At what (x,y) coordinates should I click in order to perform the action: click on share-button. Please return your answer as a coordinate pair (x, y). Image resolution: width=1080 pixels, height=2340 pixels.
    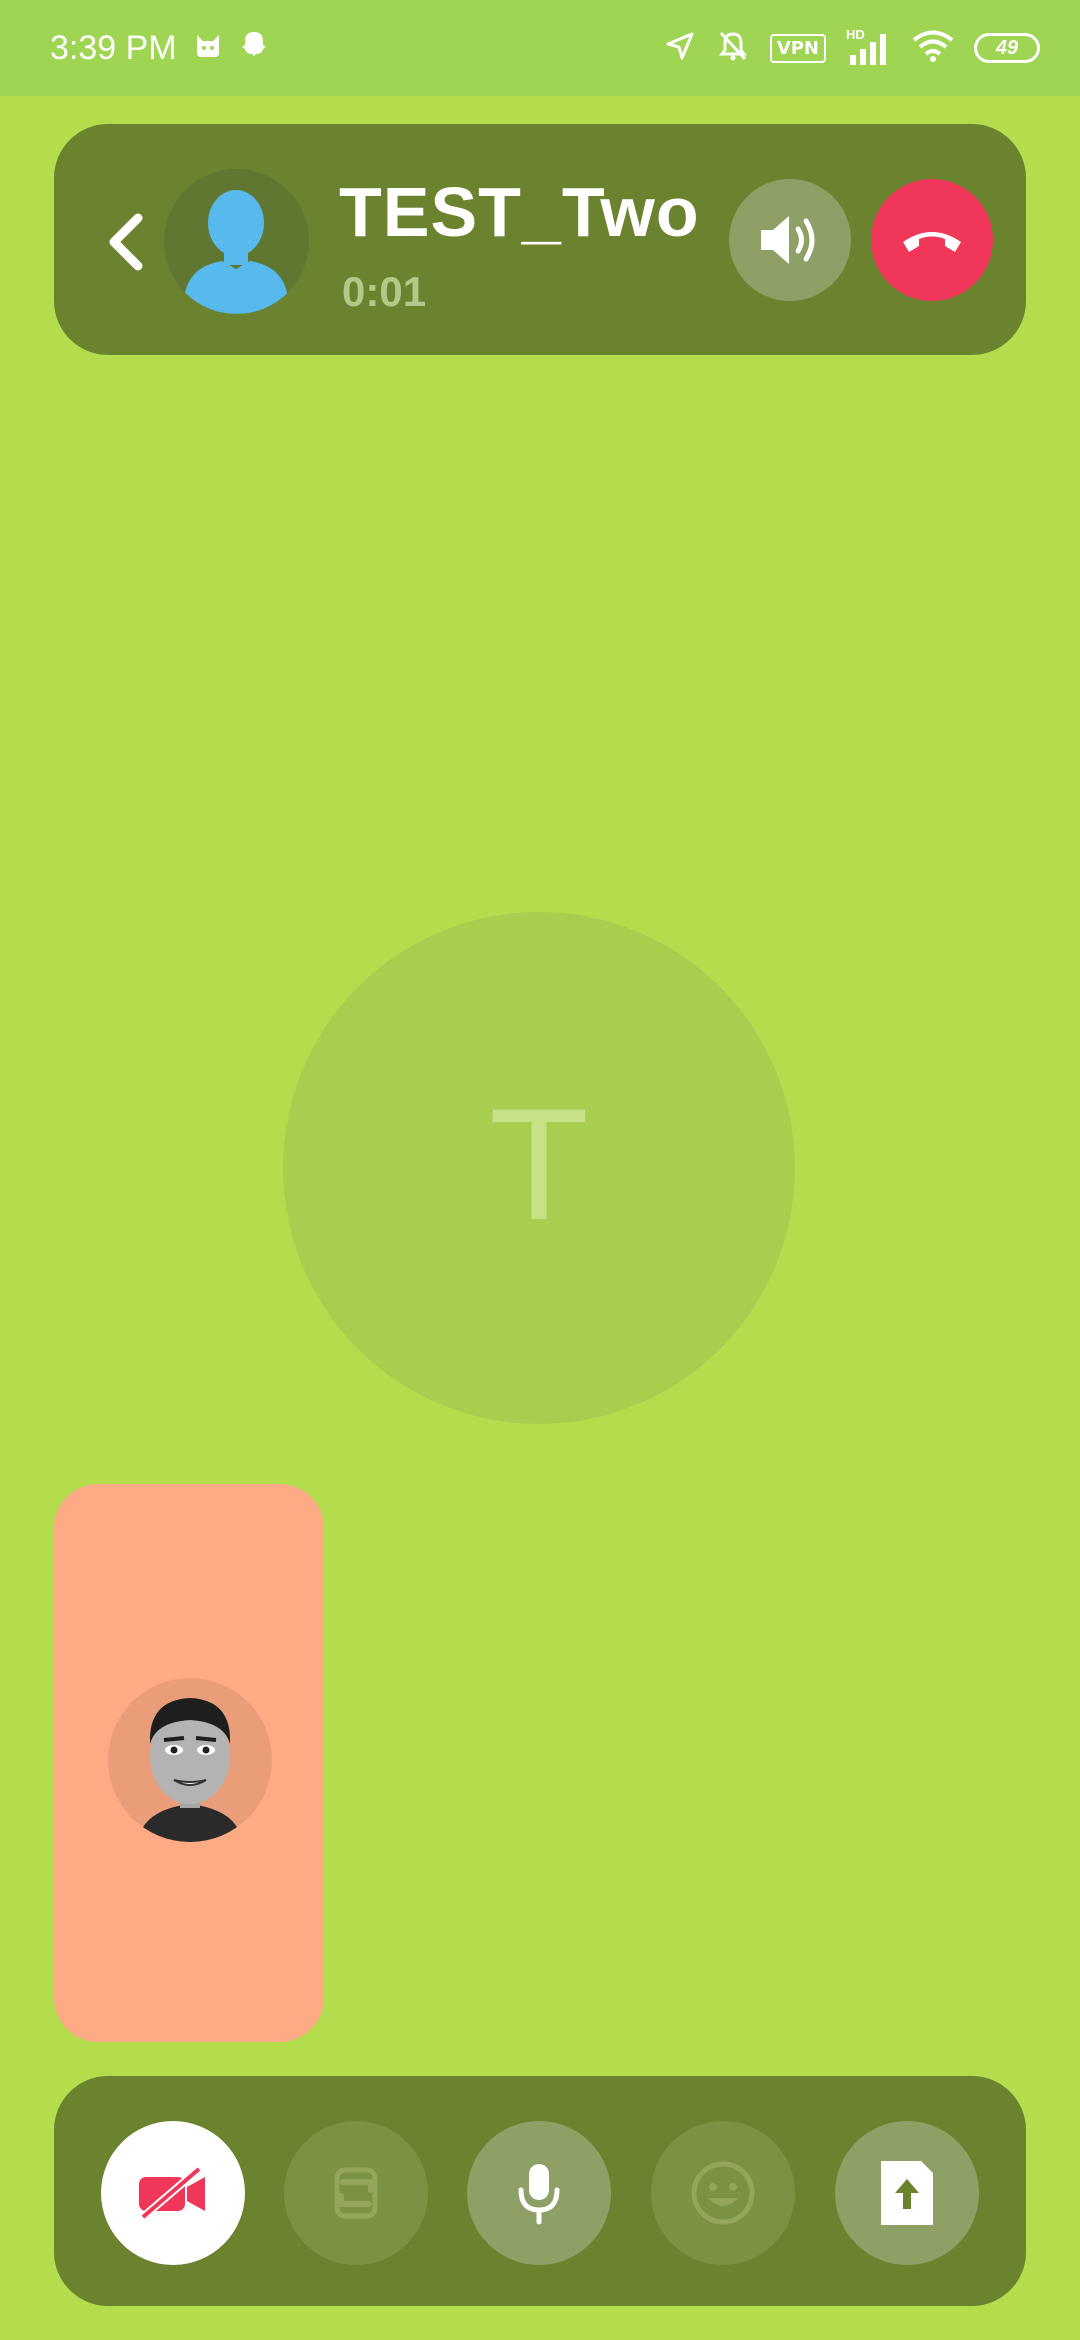
    Looking at the image, I should click on (907, 2193).